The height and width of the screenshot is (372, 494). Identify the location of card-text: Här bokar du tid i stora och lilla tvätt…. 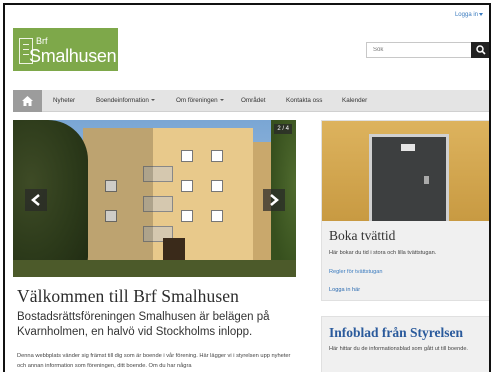
(383, 253).